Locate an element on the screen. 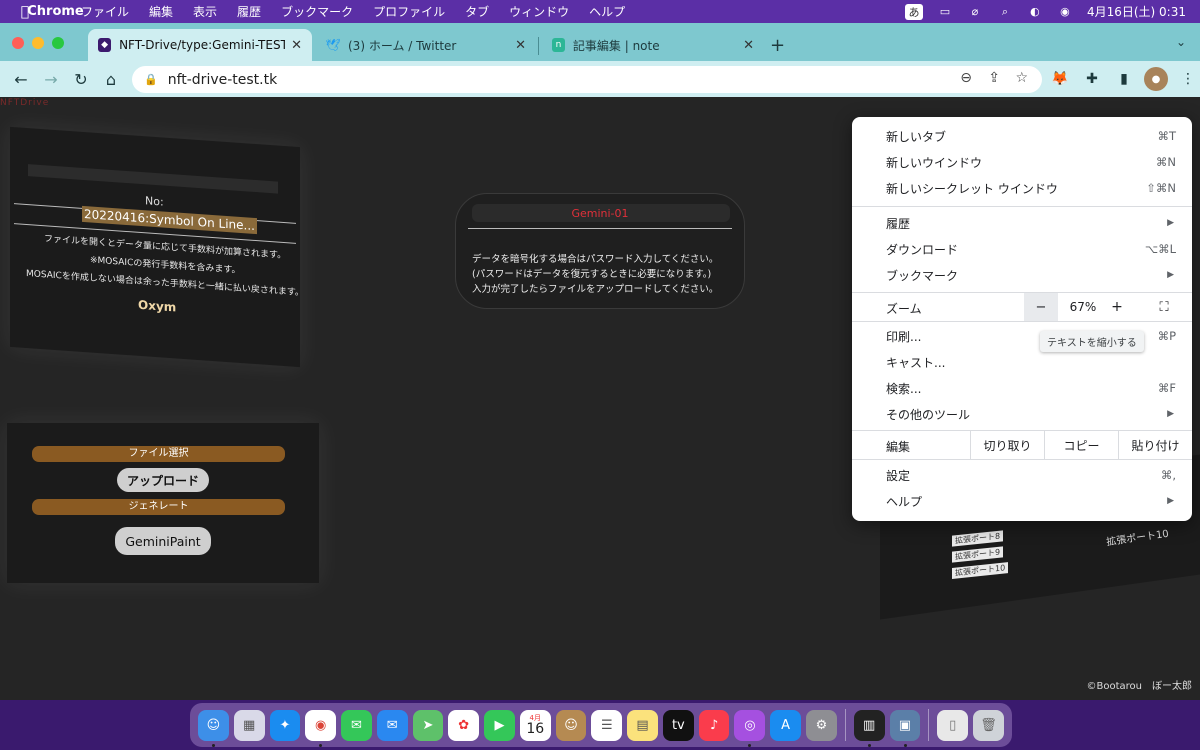 The height and width of the screenshot is (750, 1200). system-preferences-icon: ⚙ is located at coordinates (821, 725).